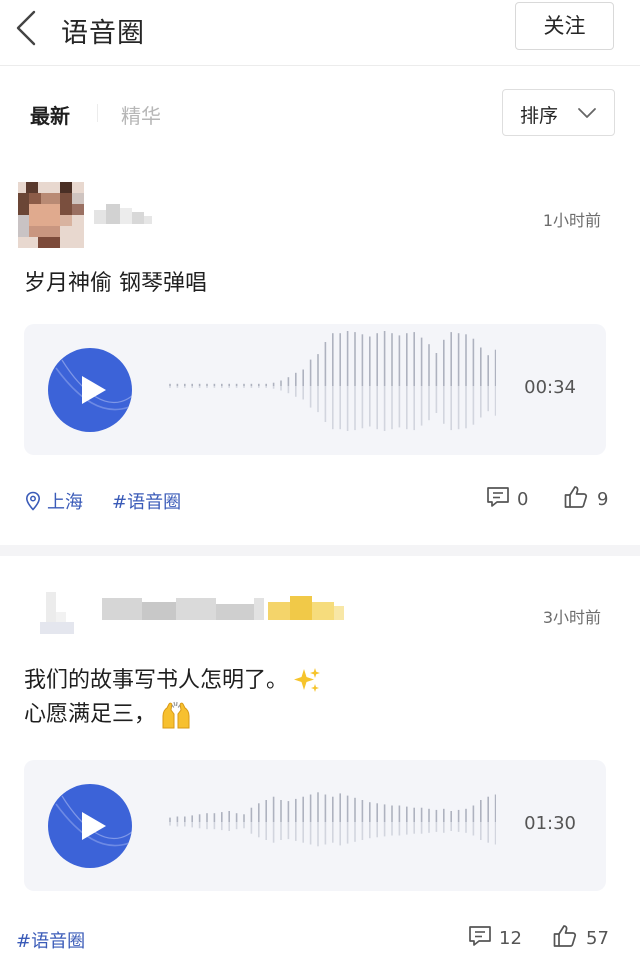 The width and height of the screenshot is (640, 978). Describe the element at coordinates (97, 113) in the screenshot. I see `tab-divider` at that location.